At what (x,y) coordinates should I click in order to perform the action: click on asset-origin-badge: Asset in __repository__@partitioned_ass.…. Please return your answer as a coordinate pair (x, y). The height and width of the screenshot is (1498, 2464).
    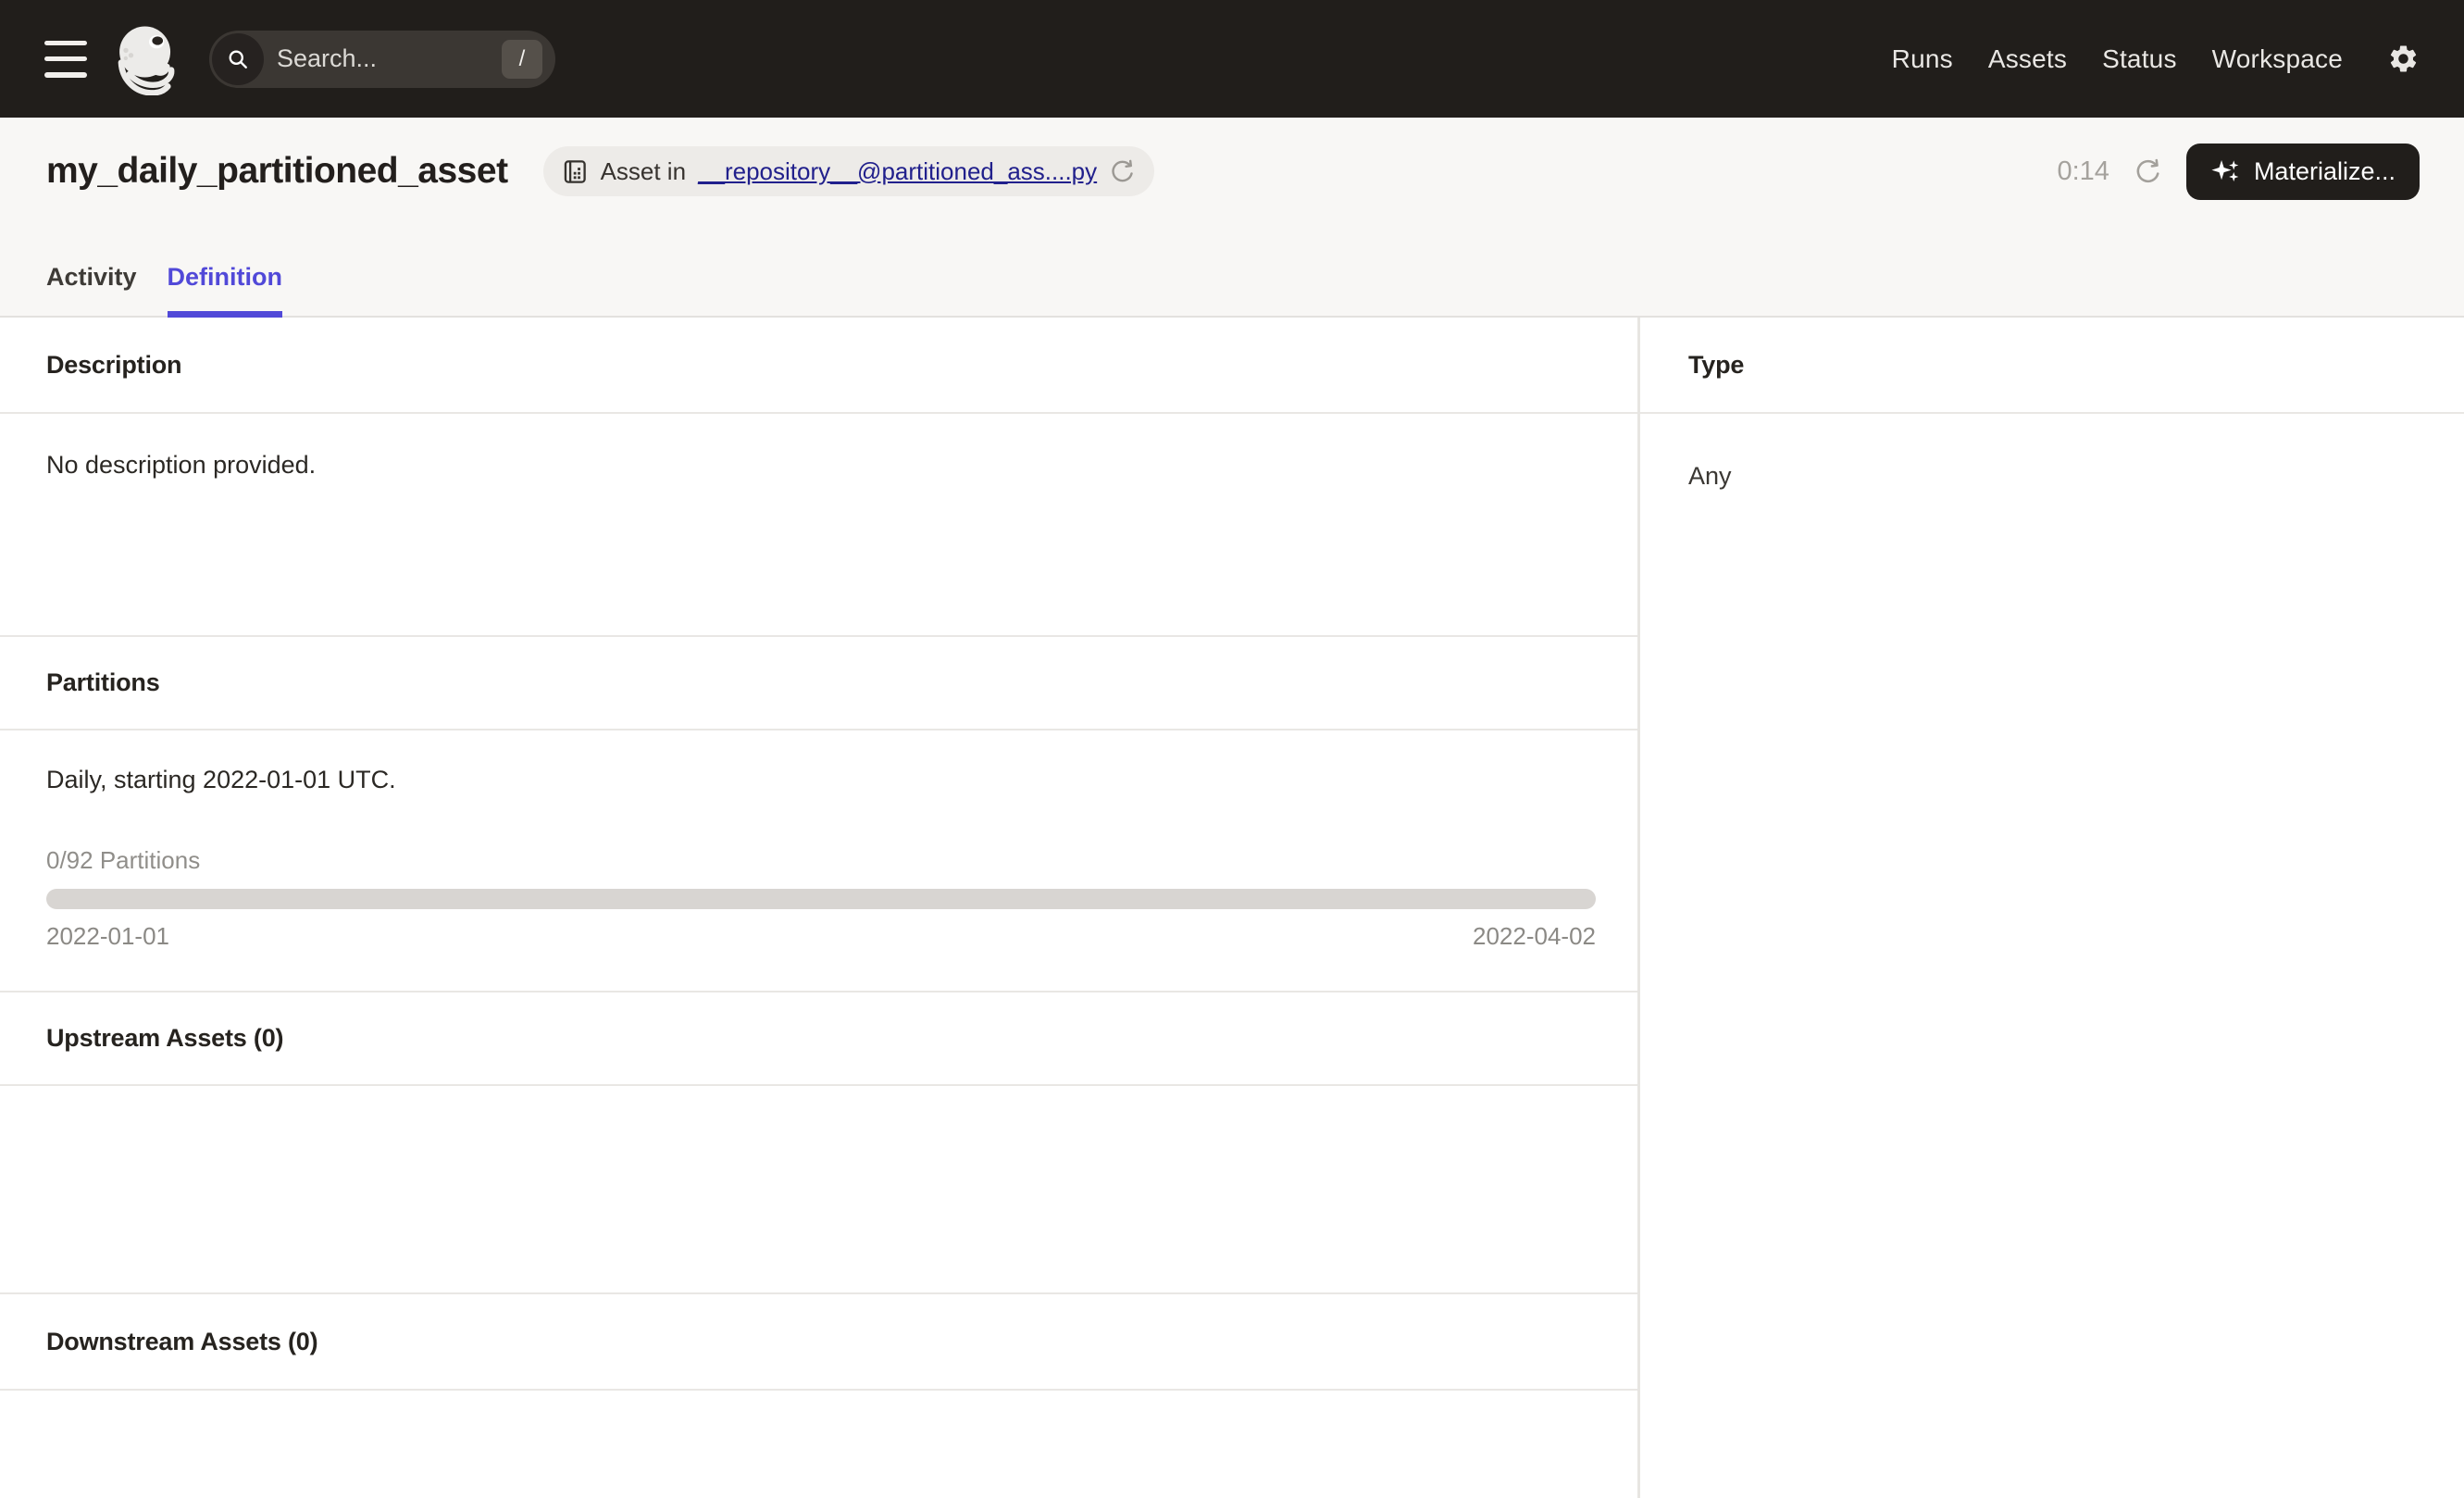
    Looking at the image, I should click on (848, 171).